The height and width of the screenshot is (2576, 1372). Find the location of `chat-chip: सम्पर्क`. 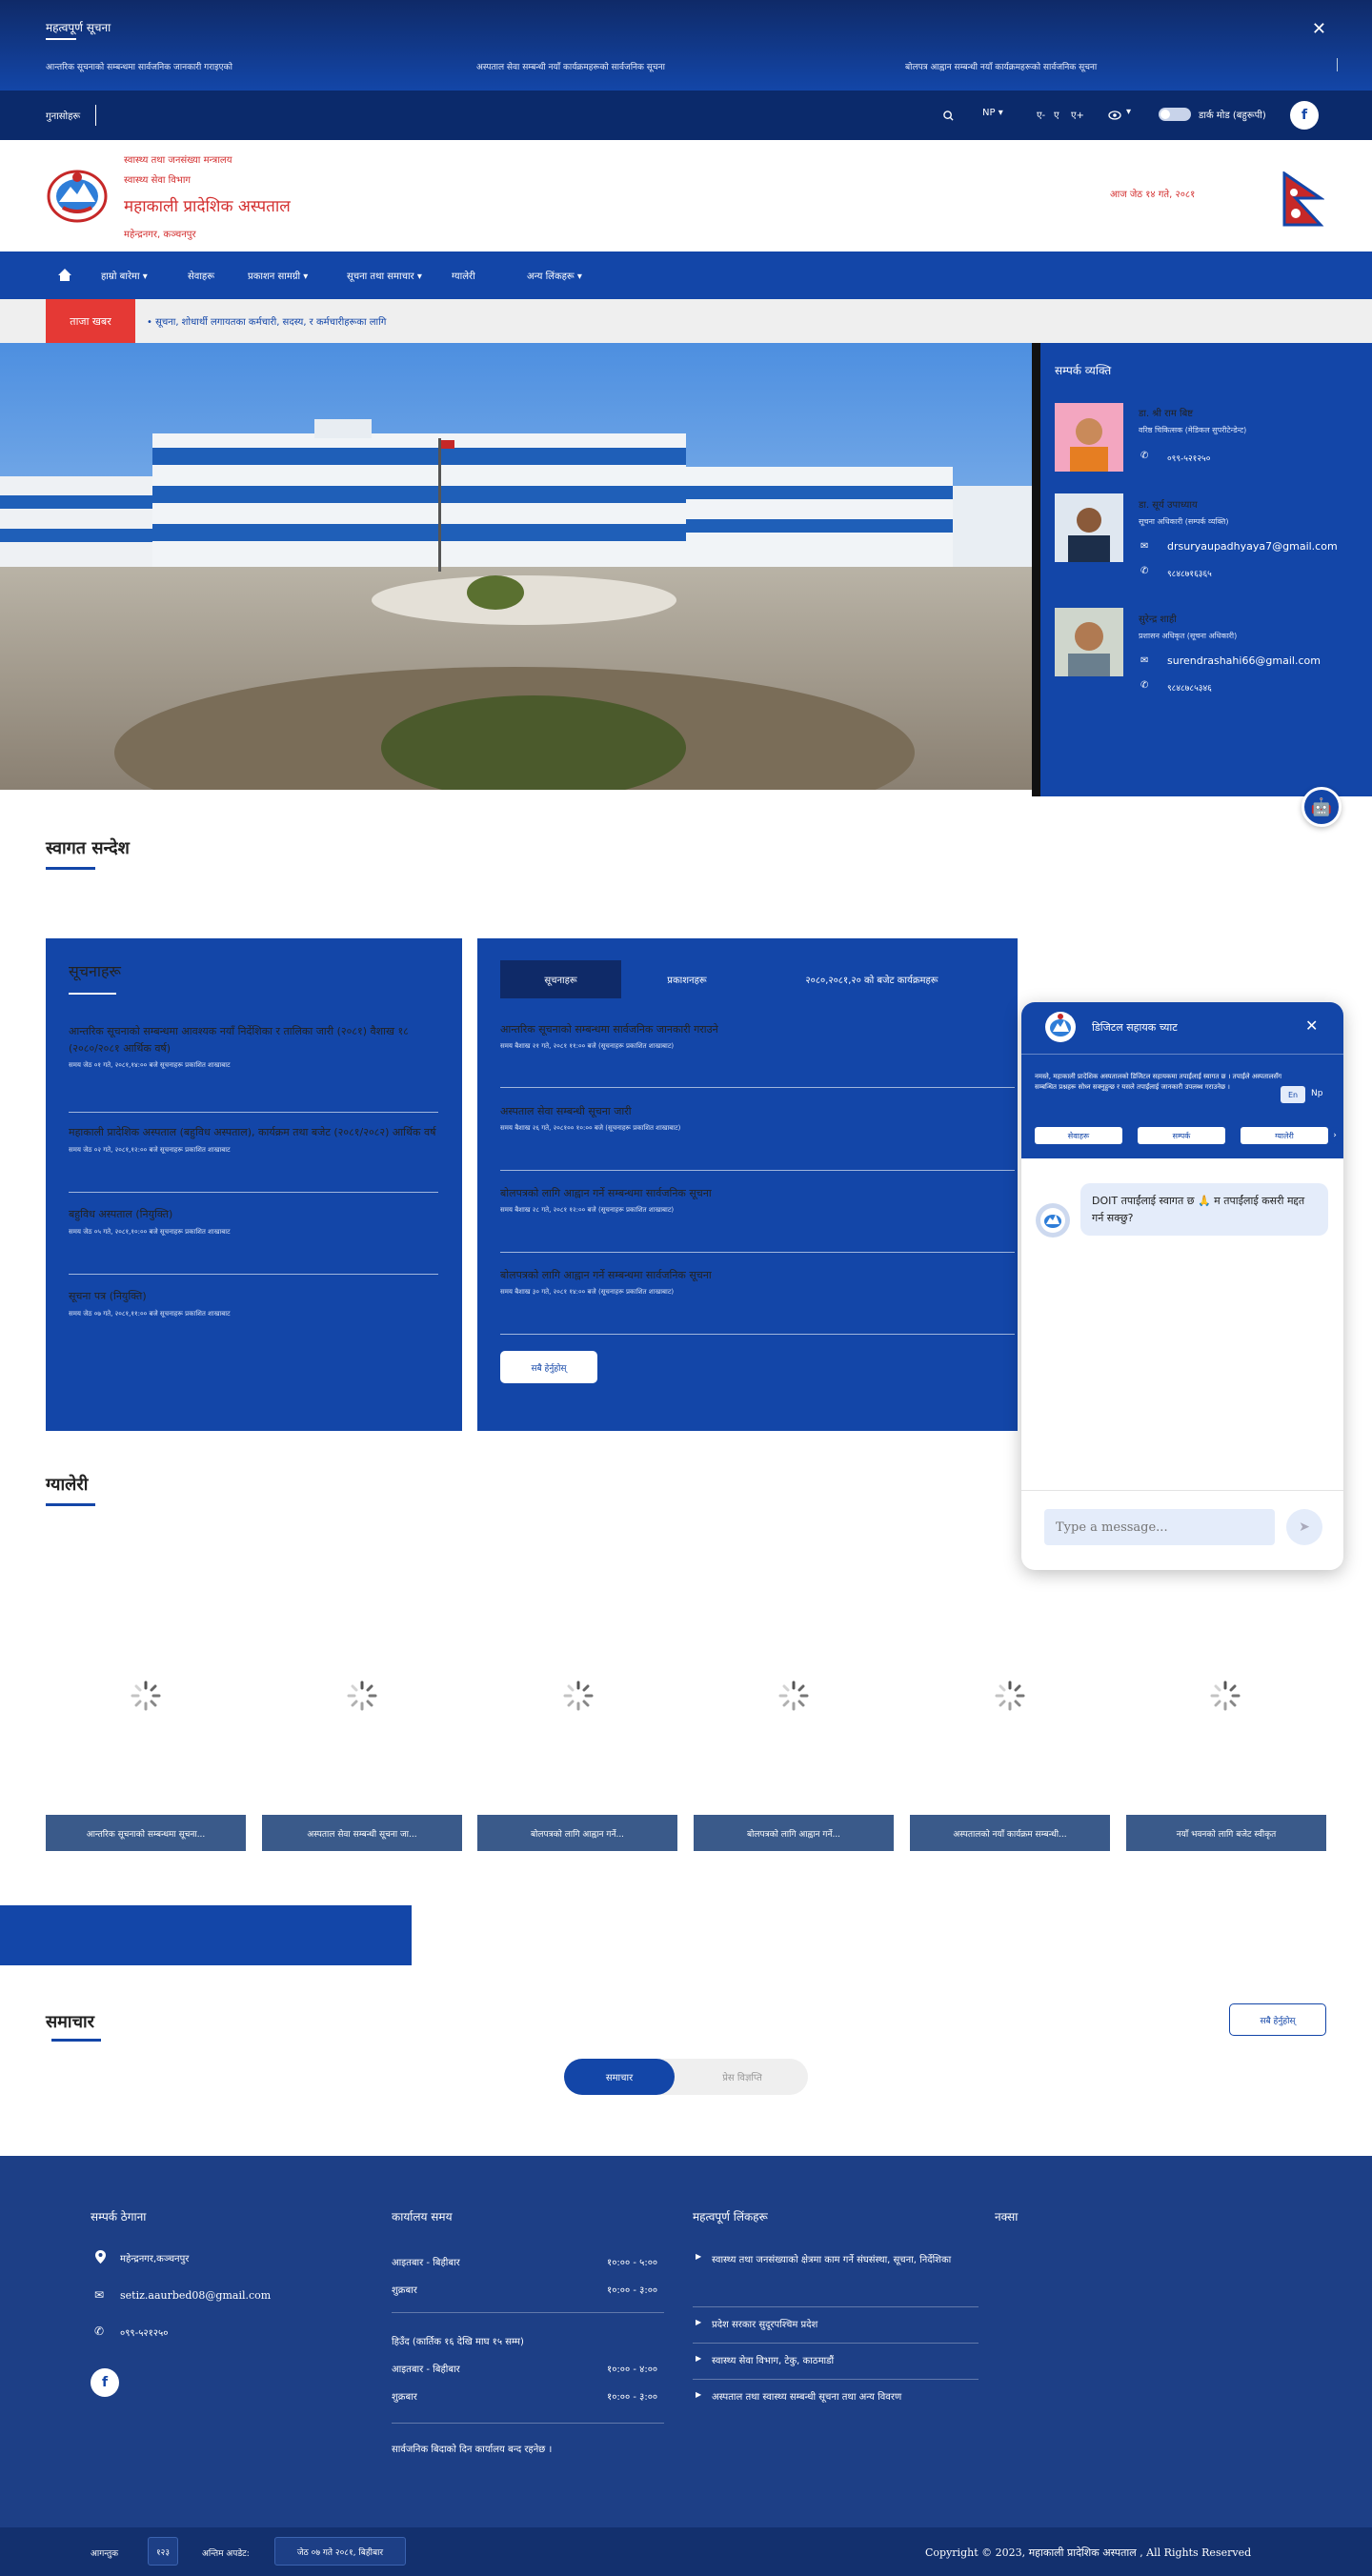

chat-chip: सम्पर्क is located at coordinates (1181, 1136).